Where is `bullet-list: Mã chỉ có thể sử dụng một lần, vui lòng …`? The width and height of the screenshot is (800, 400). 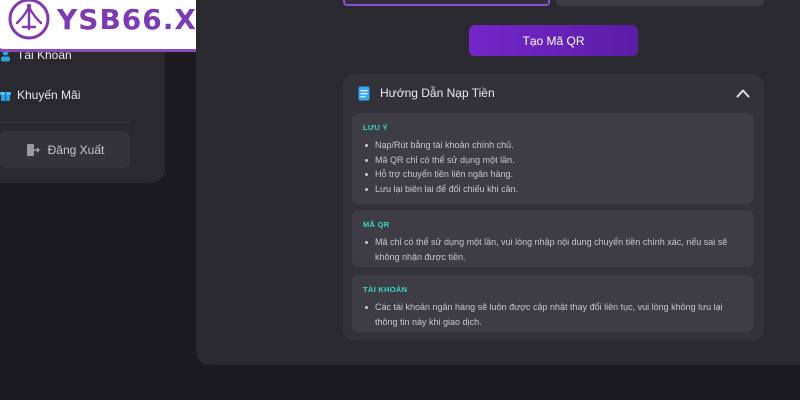
bullet-list: Mã chỉ có thể sử dụng một lần, vui lòng … is located at coordinates (553, 249).